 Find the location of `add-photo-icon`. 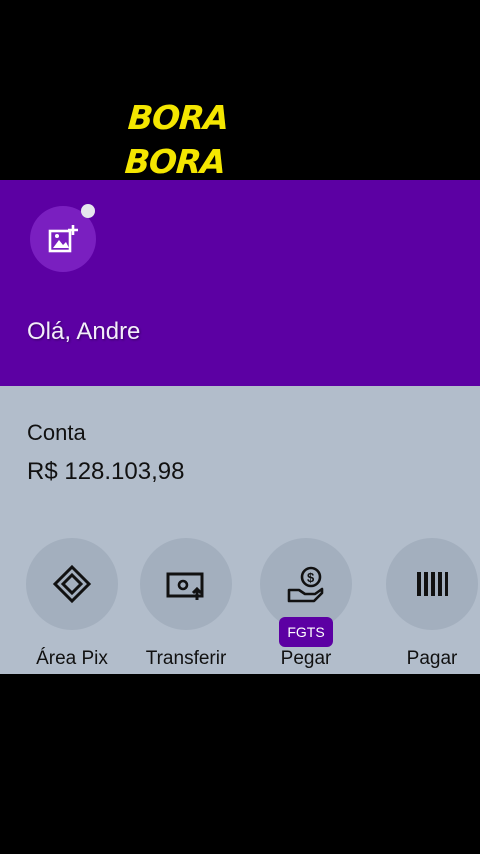

add-photo-icon is located at coordinates (63, 239).